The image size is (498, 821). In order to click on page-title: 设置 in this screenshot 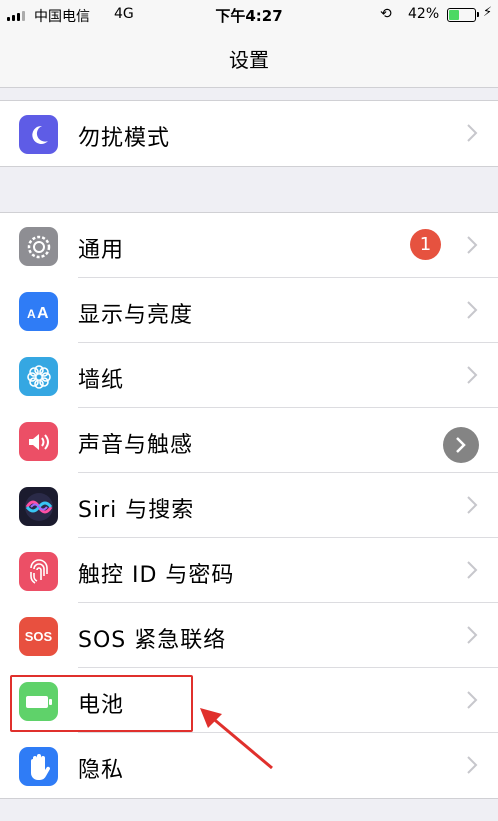, I will do `click(249, 60)`.